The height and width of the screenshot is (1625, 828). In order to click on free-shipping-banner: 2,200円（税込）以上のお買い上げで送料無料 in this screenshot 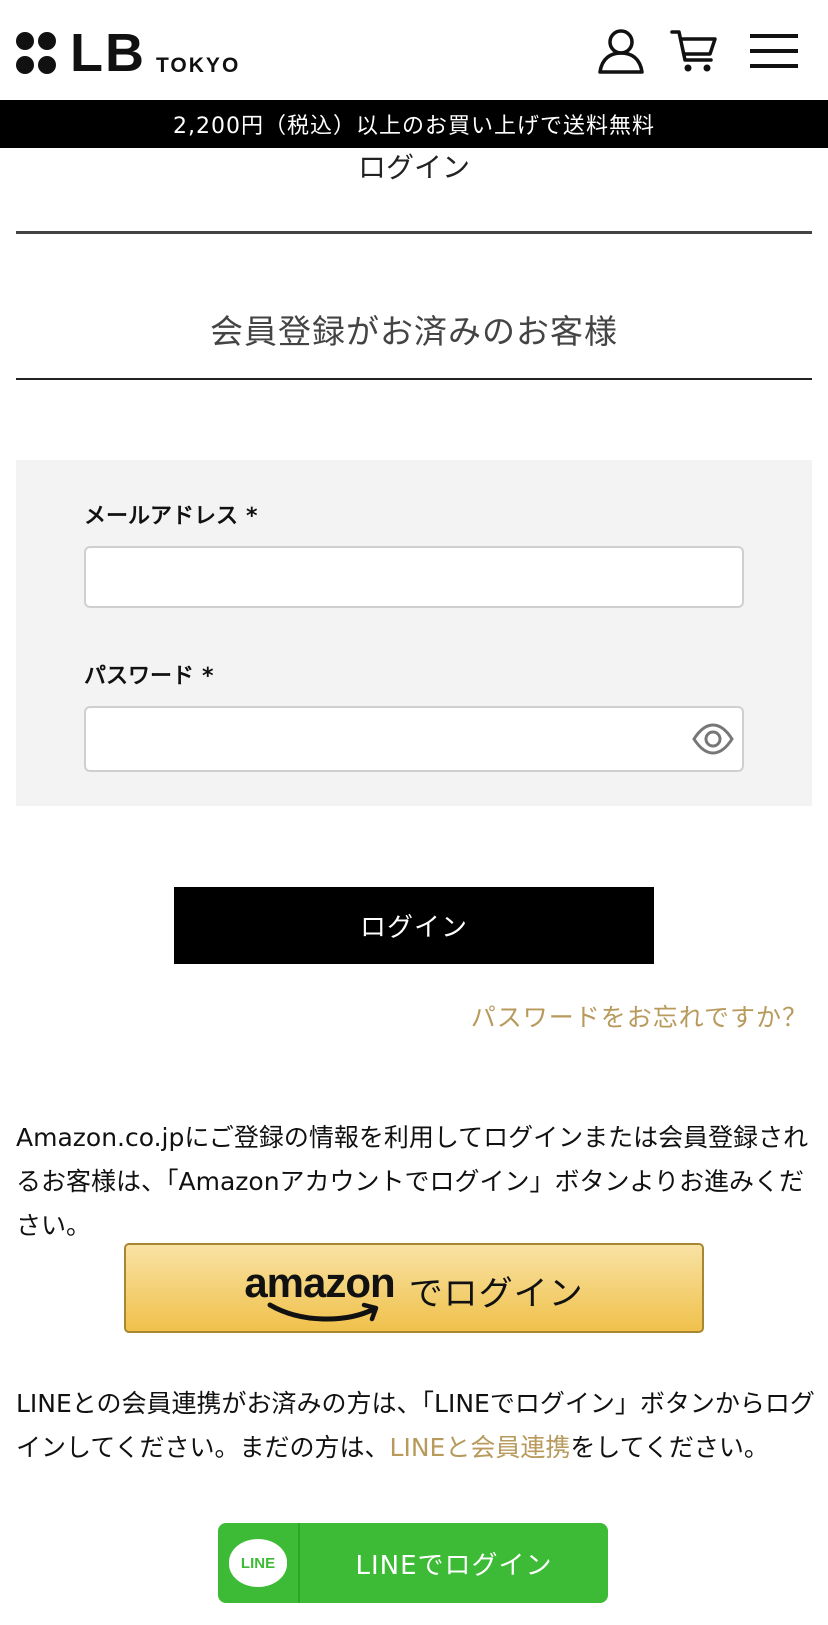, I will do `click(414, 124)`.